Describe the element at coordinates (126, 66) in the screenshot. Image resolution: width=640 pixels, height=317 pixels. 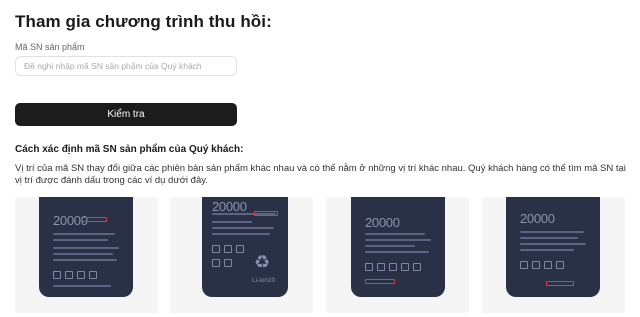
I see `sn-input` at that location.